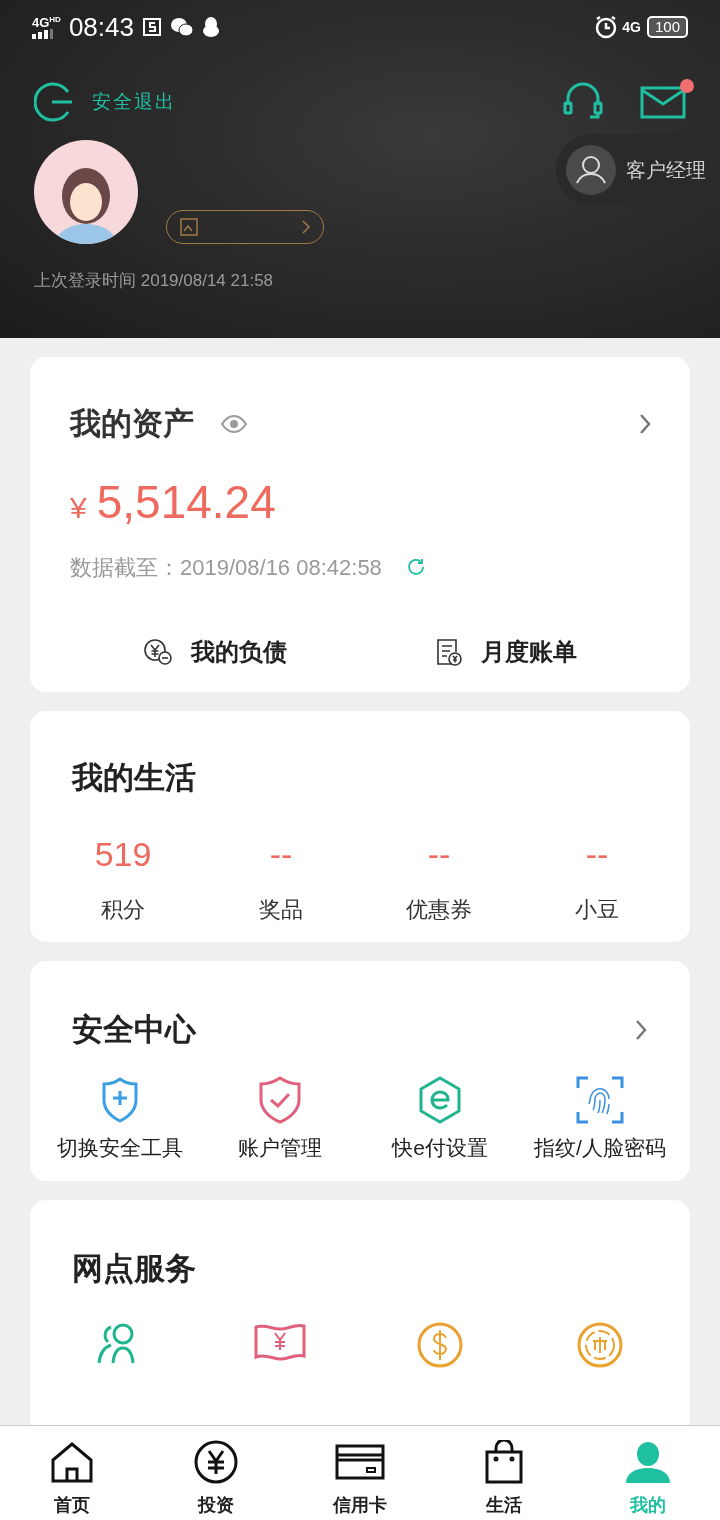  What do you see at coordinates (600, 1344) in the screenshot?
I see `coin-icon` at bounding box center [600, 1344].